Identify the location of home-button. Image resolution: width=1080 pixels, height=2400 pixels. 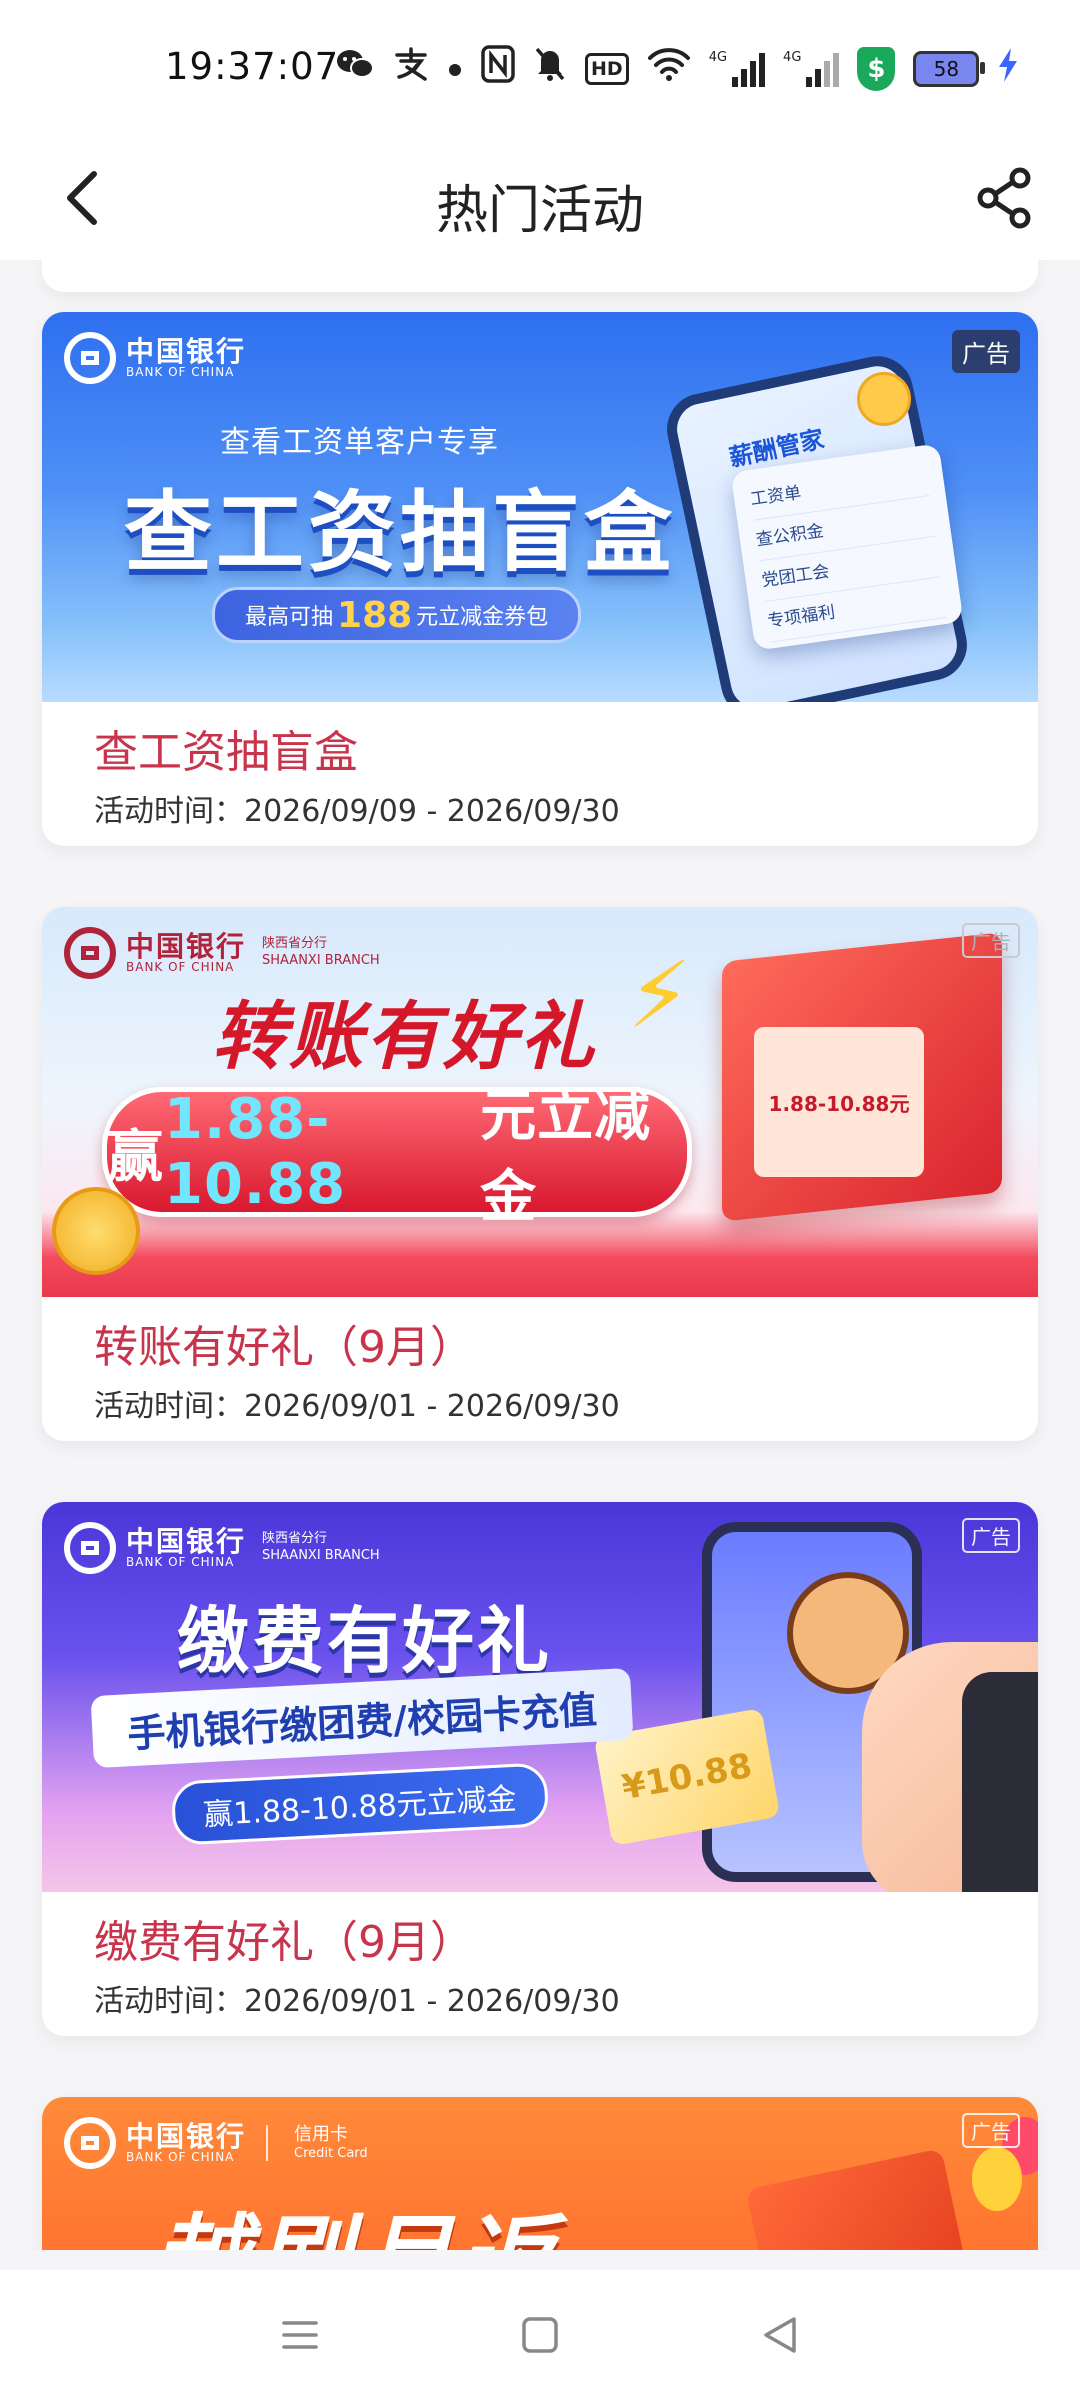
(540, 2335).